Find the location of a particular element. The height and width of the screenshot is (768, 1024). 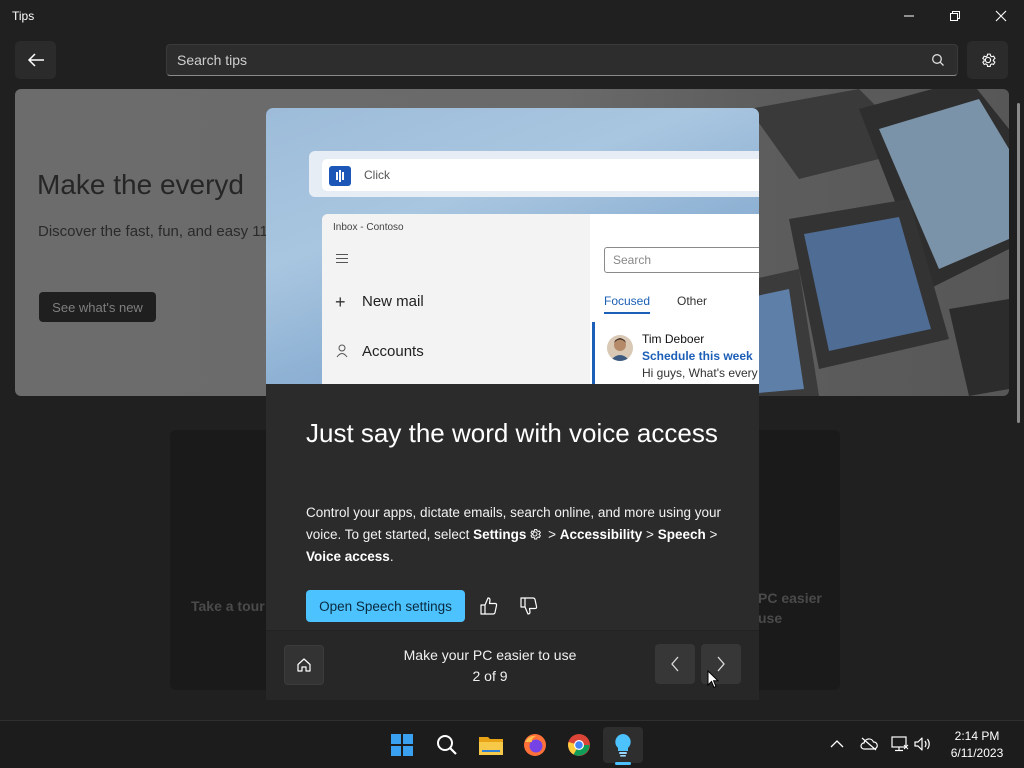

voice-access-bar: Click is located at coordinates (534, 174).